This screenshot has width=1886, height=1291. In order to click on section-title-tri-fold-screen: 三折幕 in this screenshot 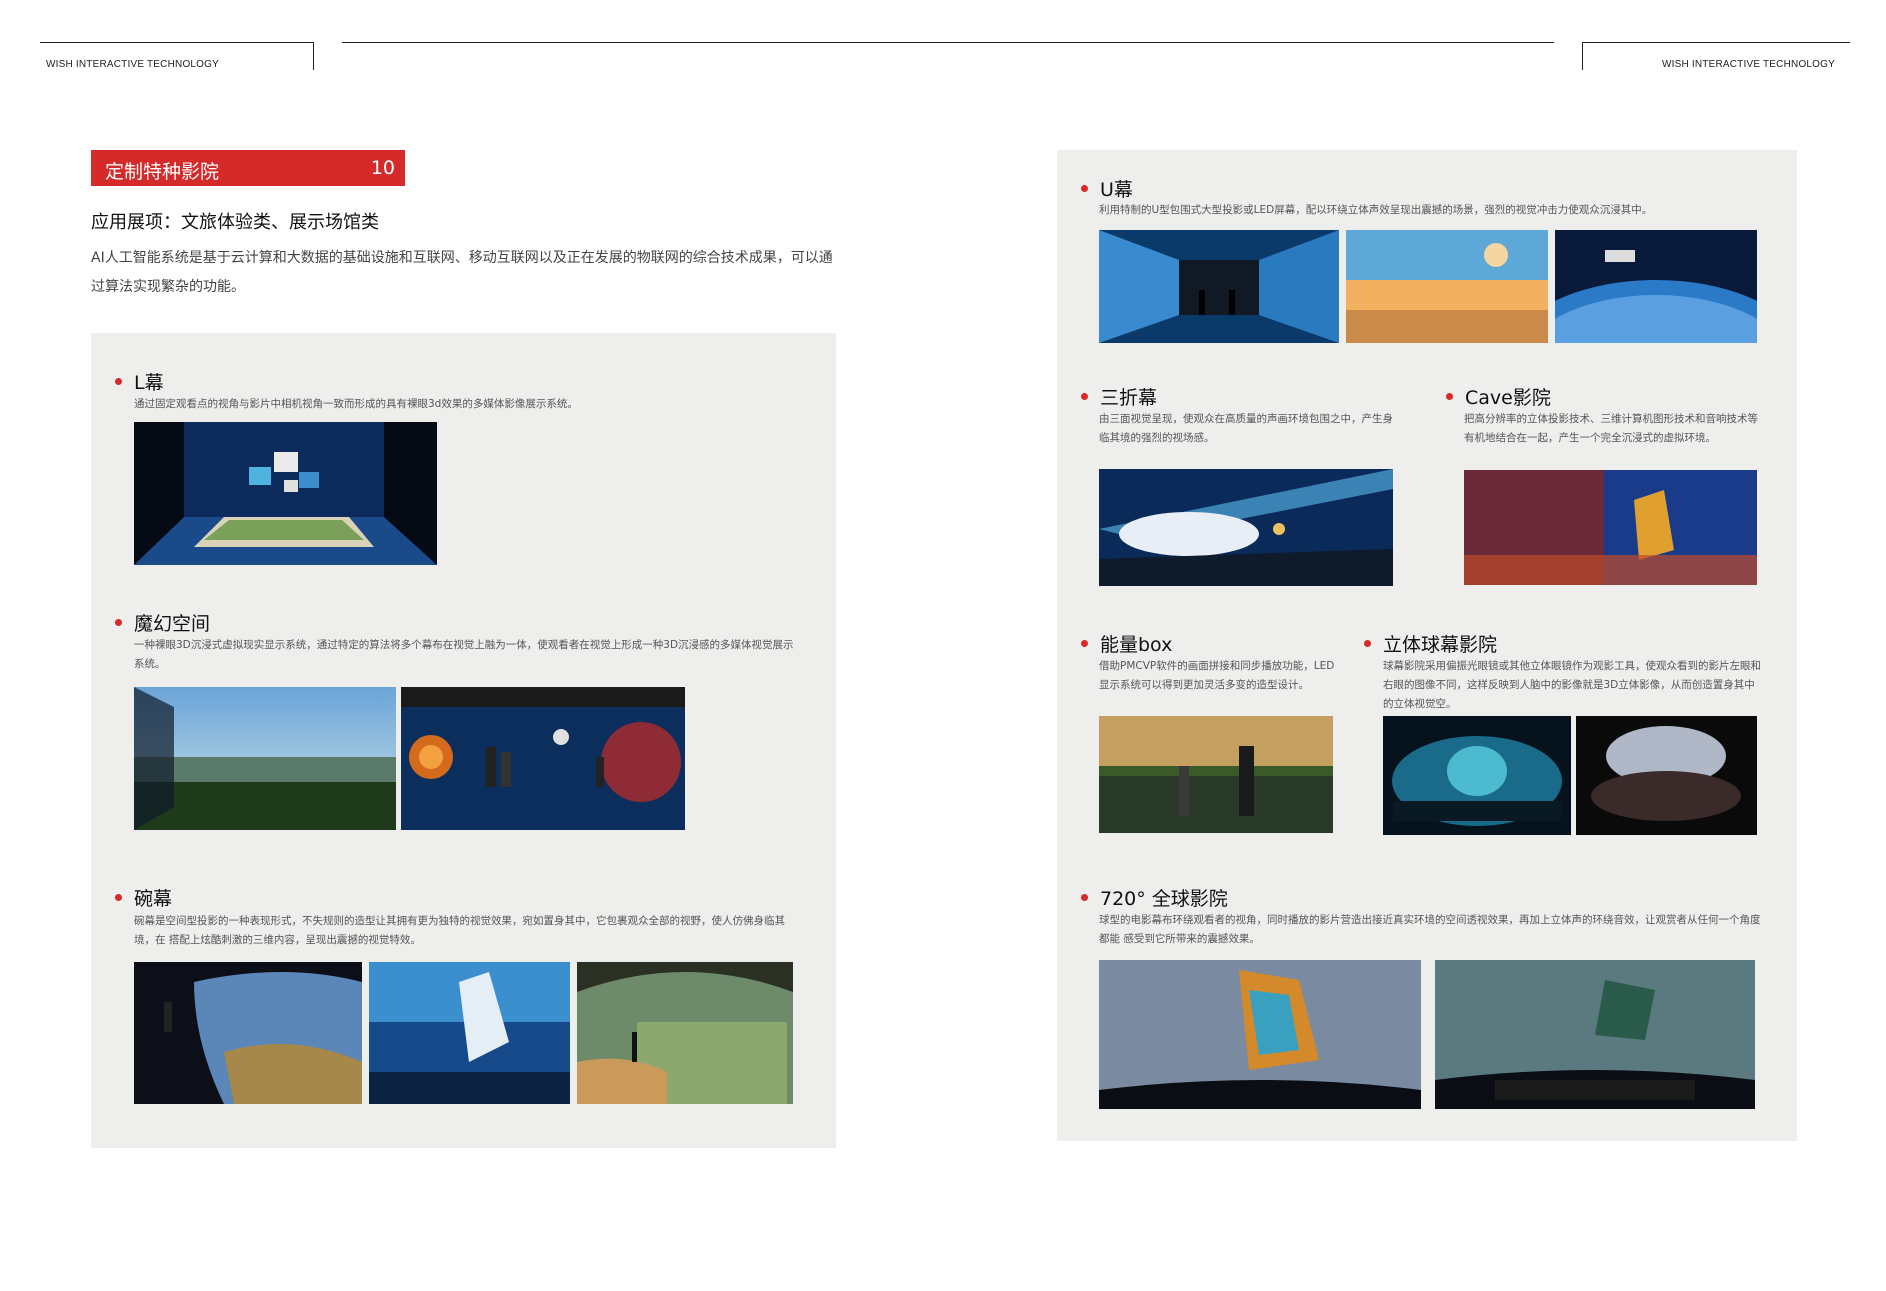, I will do `click(1119, 396)`.